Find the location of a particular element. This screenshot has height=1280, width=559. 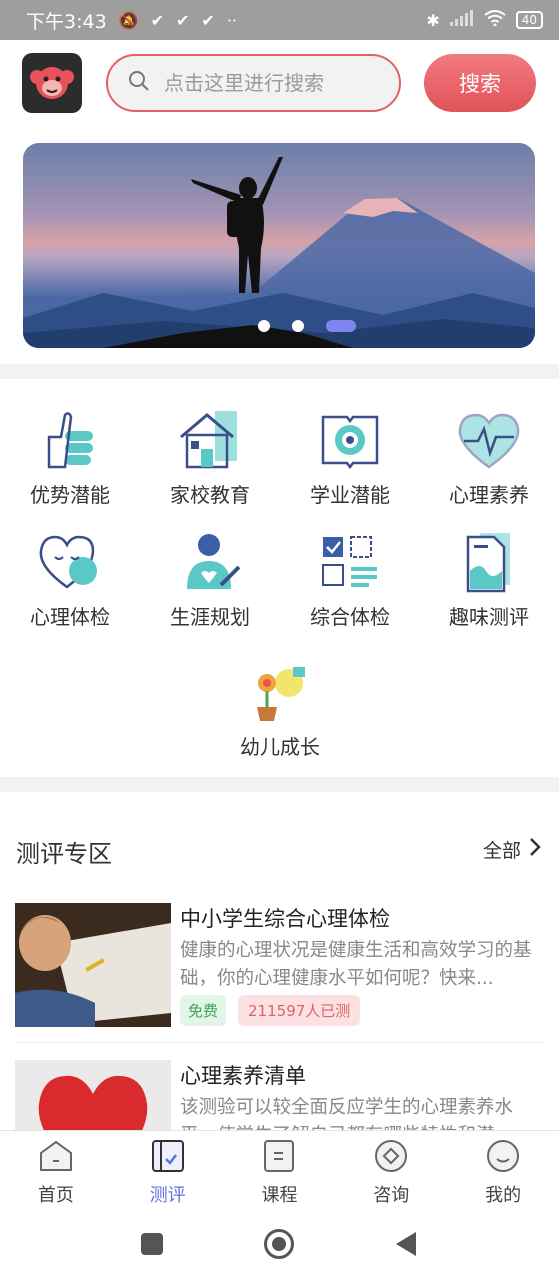

banner-carousel is located at coordinates (279, 245).